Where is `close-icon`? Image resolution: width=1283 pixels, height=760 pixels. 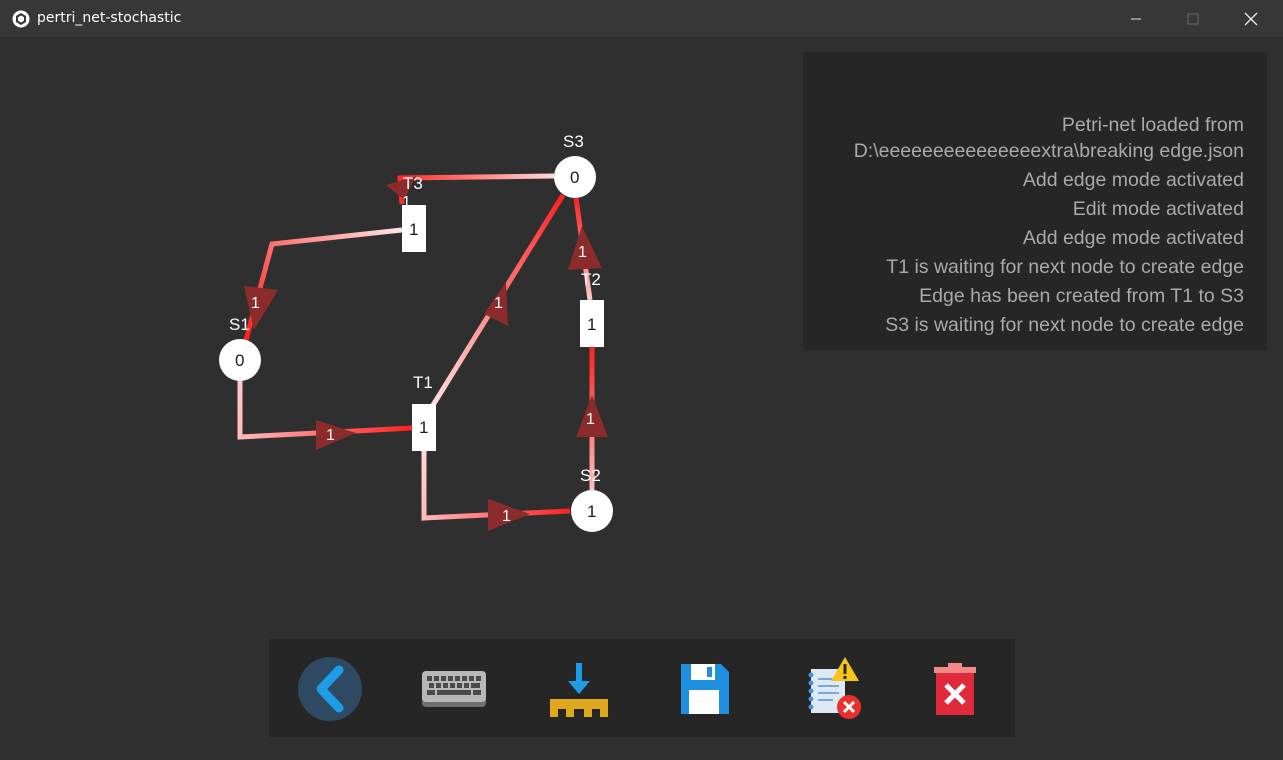 close-icon is located at coordinates (1251, 19).